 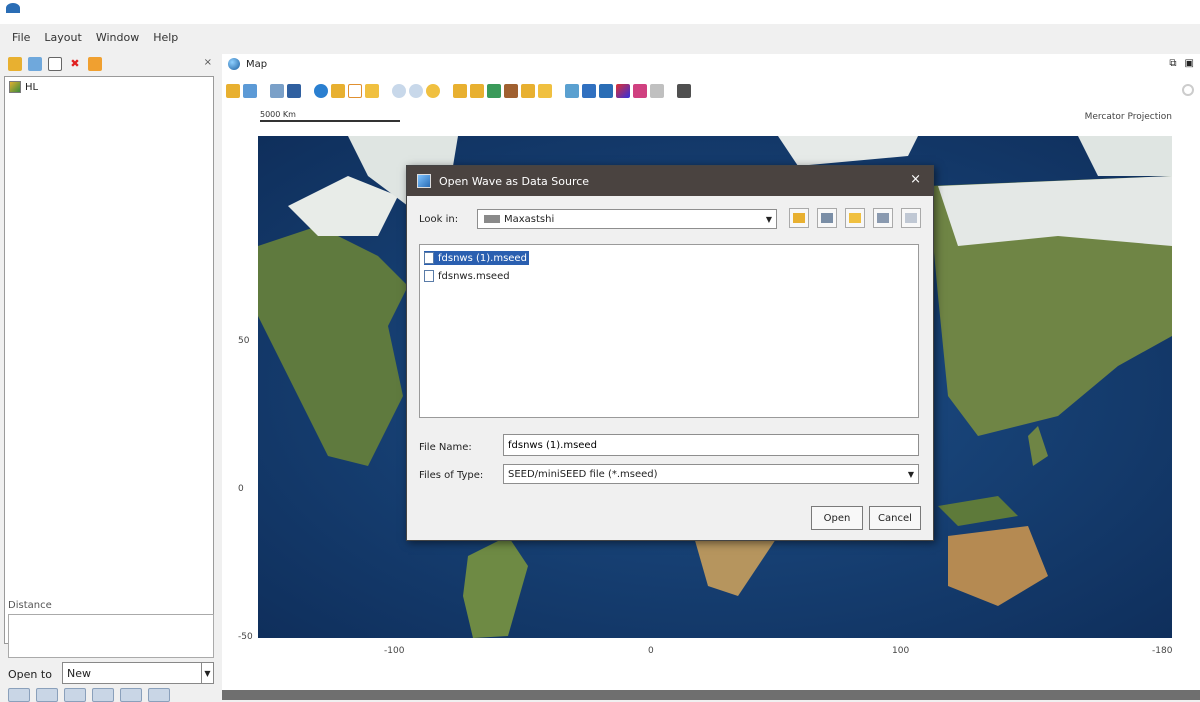 I want to click on delete-icon: ✖, so click(x=75, y=64).